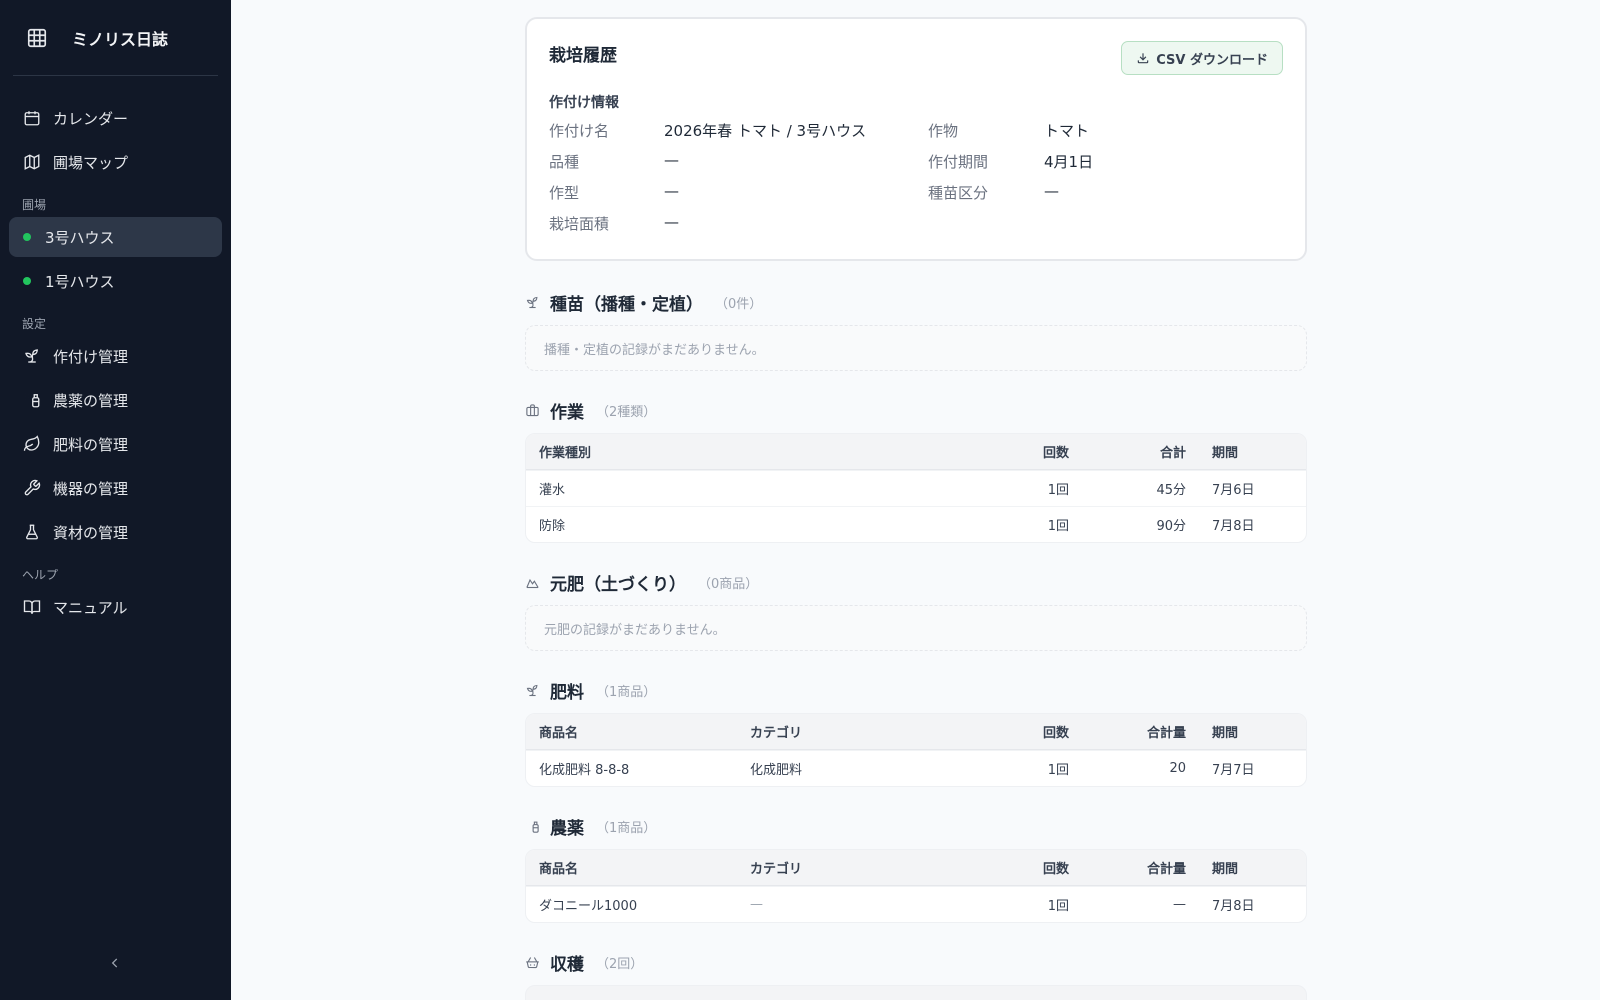  Describe the element at coordinates (916, 768) in the screenshot. I see `table-row: 化成肥料 8-8-8 化成肥料 1回 20 7月7日` at that location.